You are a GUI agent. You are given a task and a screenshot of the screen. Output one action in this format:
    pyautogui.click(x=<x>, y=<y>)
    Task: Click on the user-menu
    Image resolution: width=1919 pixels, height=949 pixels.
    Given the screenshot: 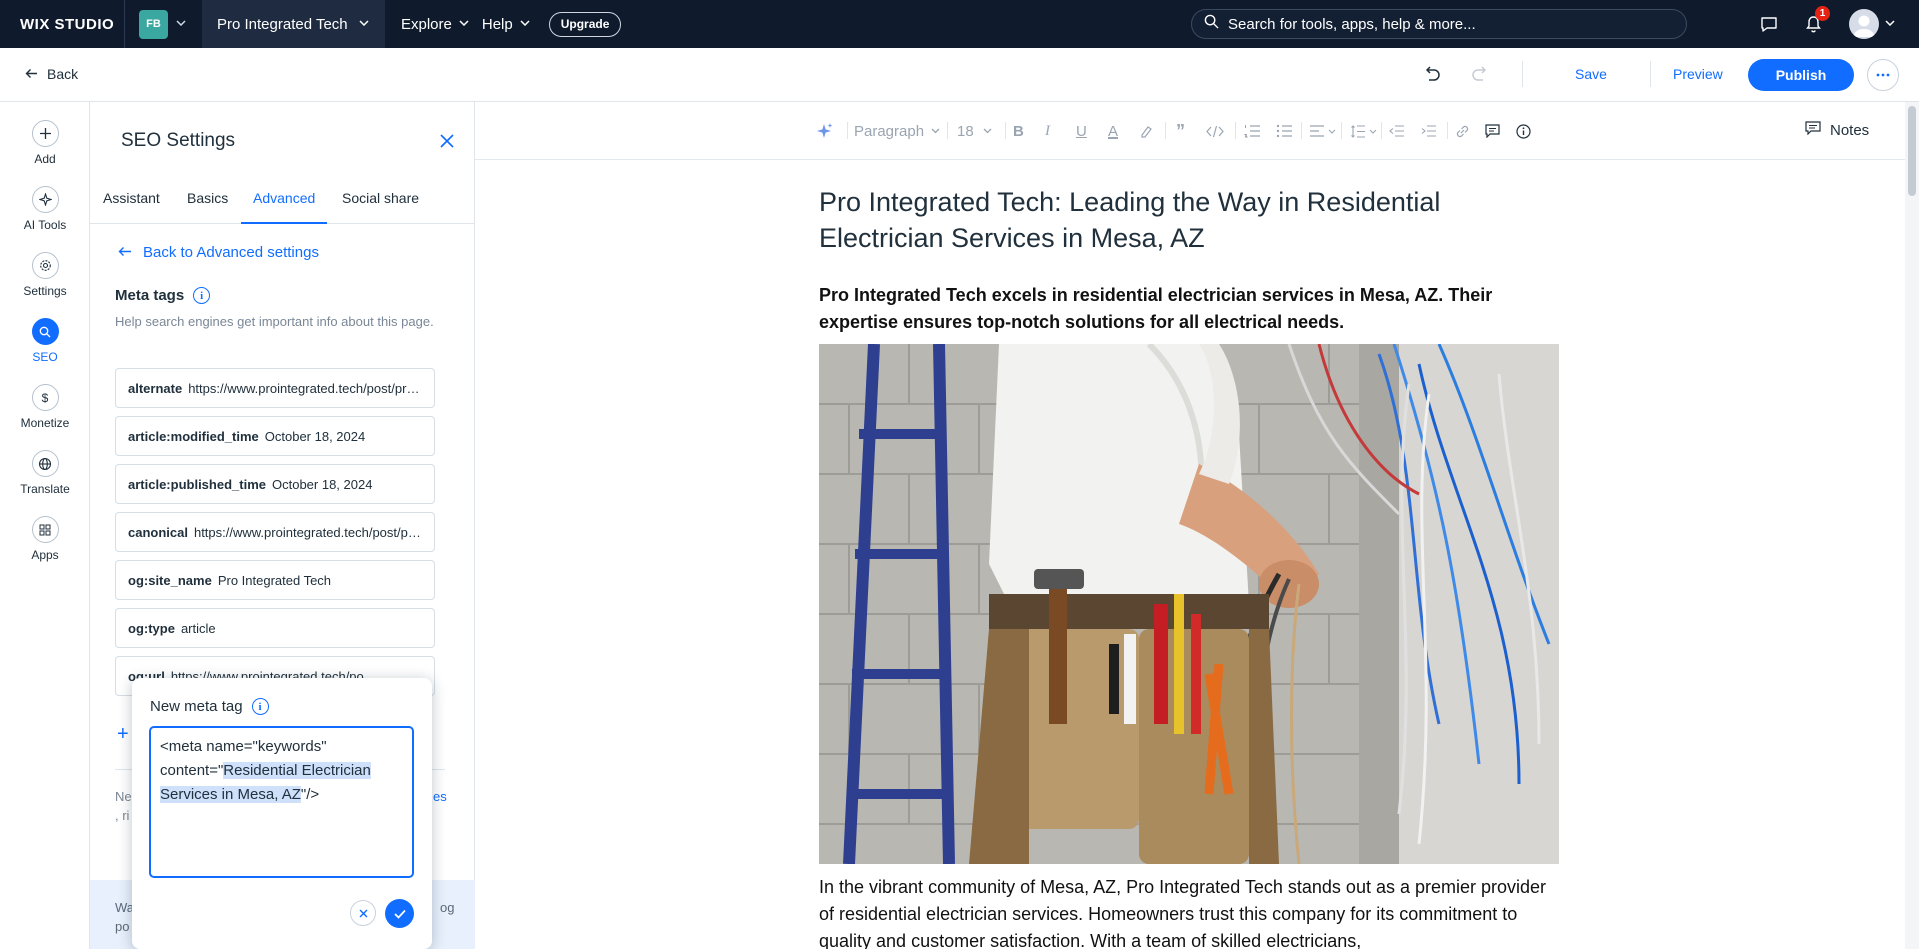 What is the action you would take?
    pyautogui.click(x=1877, y=24)
    